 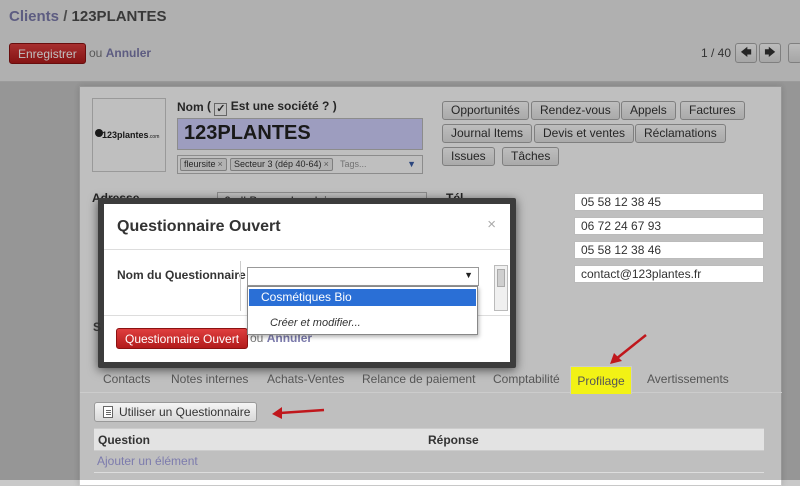 I want to click on tab-sales-purchases: Achats-Ventes, so click(x=305, y=379).